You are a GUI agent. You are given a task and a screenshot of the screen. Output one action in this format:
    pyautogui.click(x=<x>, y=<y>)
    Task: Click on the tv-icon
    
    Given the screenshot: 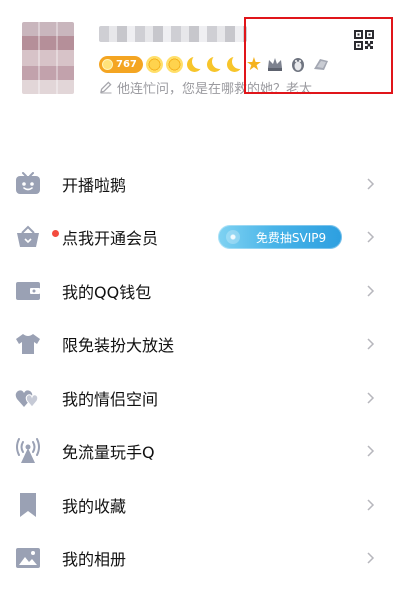 What is the action you would take?
    pyautogui.click(x=28, y=184)
    